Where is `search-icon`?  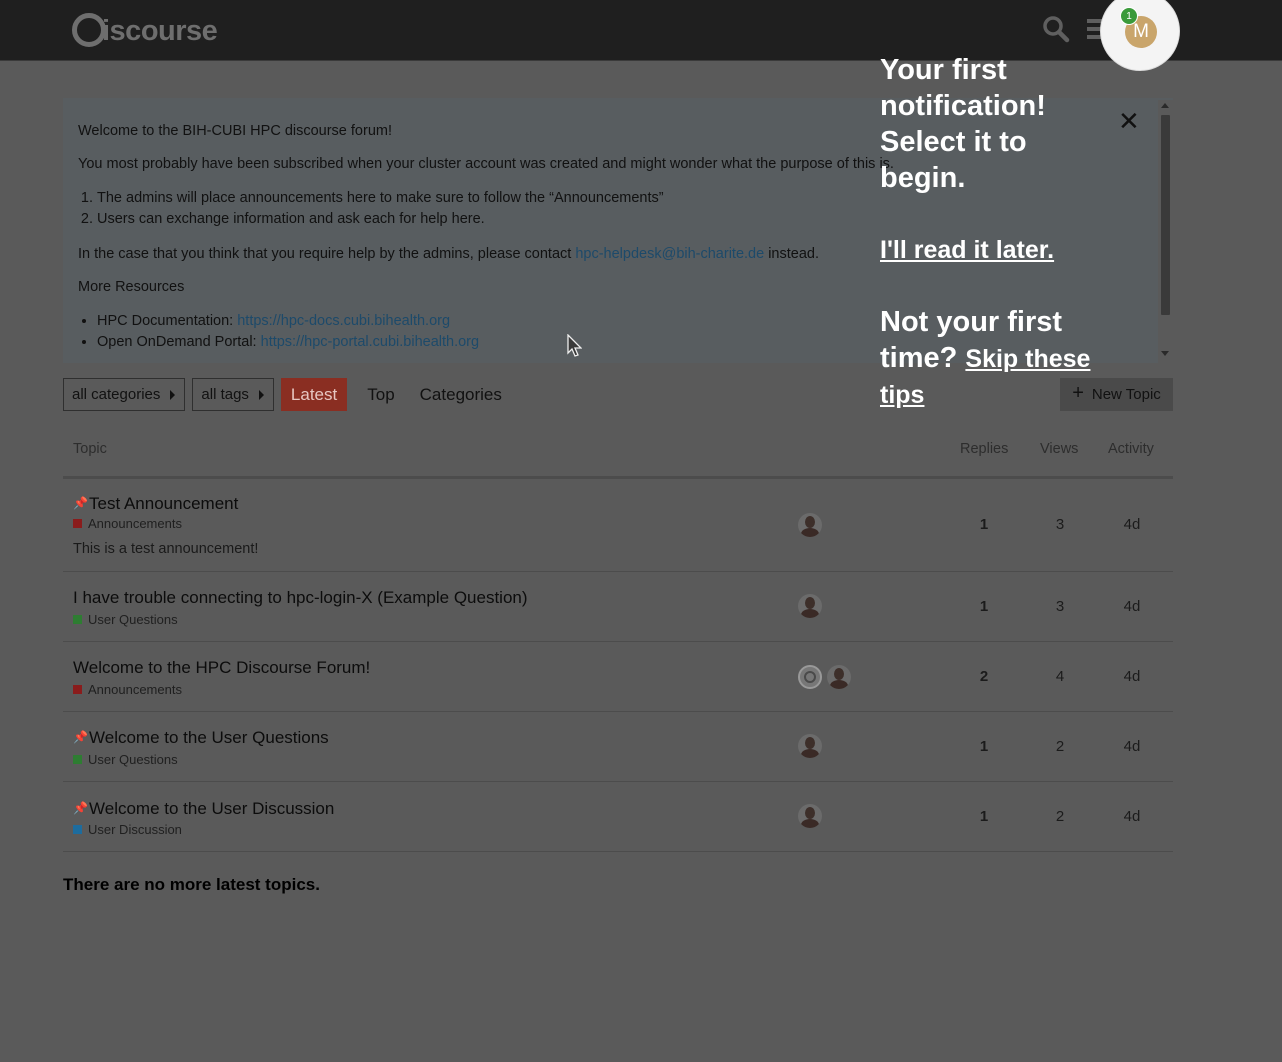
search-icon is located at coordinates (1056, 31).